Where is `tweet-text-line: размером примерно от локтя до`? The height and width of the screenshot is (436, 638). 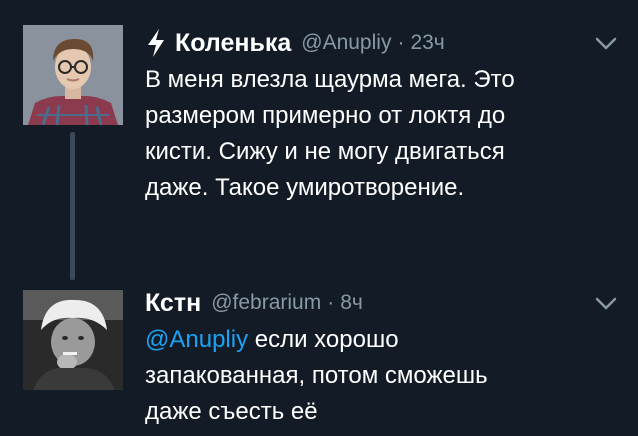 tweet-text-line: размером примерно от локтя до is located at coordinates (325, 115).